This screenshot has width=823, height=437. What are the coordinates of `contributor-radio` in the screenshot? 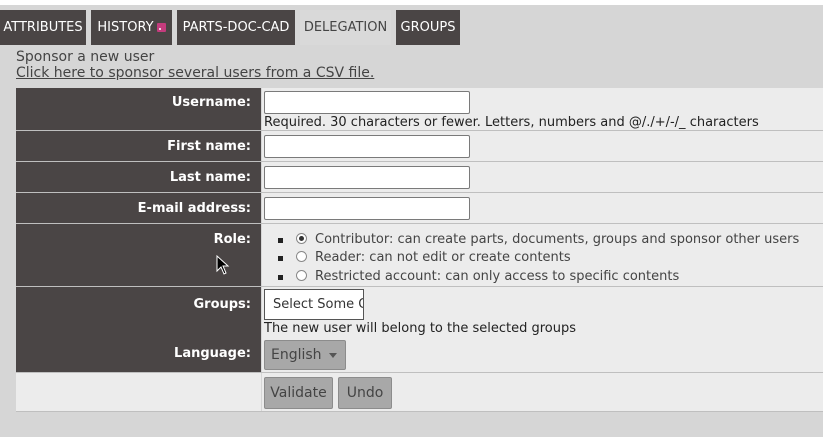 It's located at (301, 238).